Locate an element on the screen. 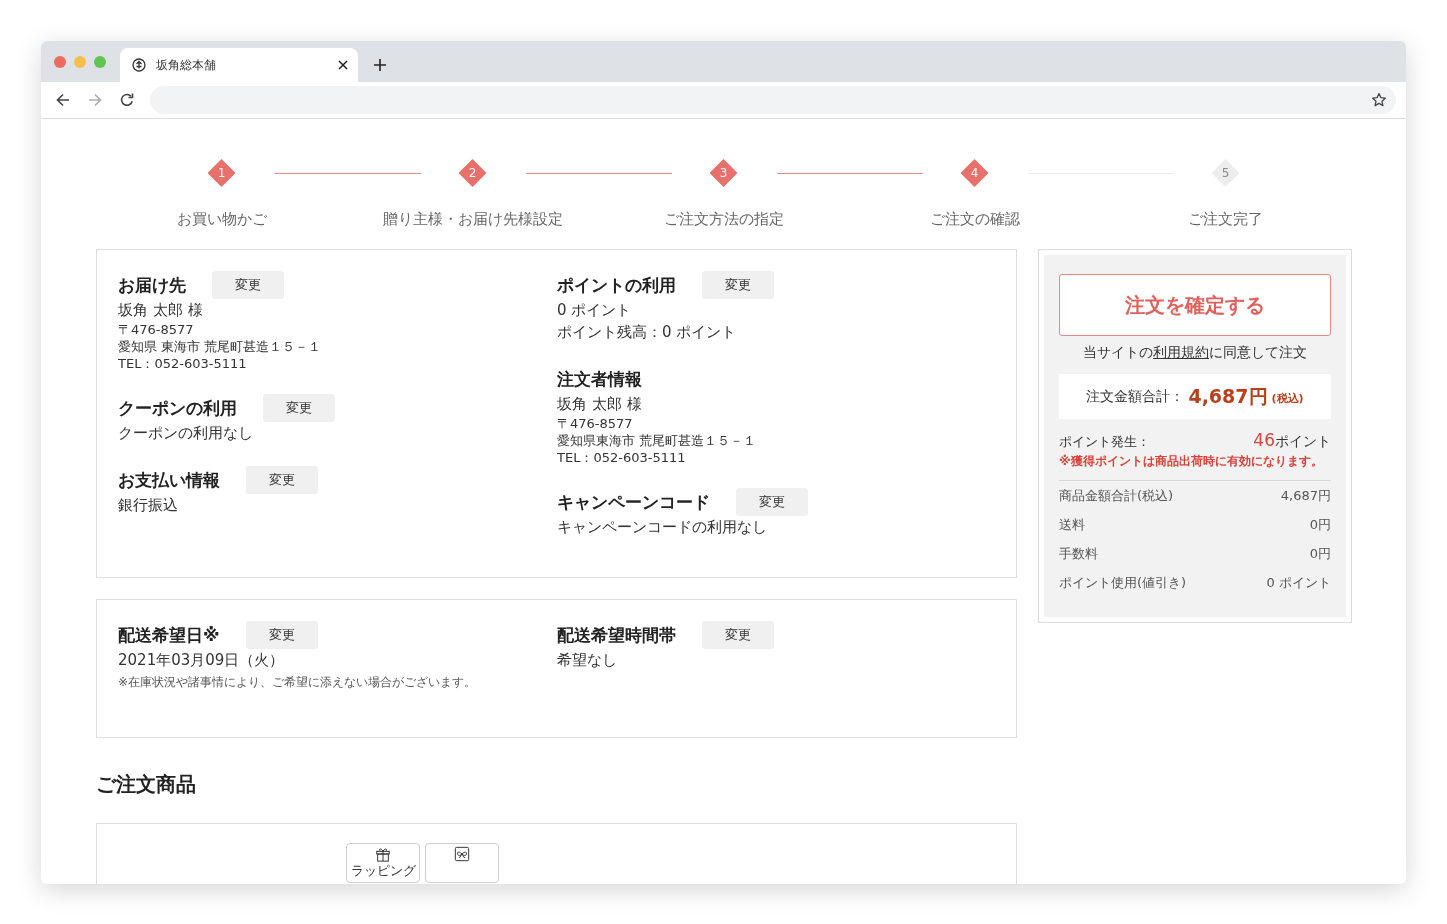 Image resolution: width=1447 pixels, height=924 pixels. address-line: 愛知県 東海市 荒尾町甚造１５－１ is located at coordinates (220, 346).